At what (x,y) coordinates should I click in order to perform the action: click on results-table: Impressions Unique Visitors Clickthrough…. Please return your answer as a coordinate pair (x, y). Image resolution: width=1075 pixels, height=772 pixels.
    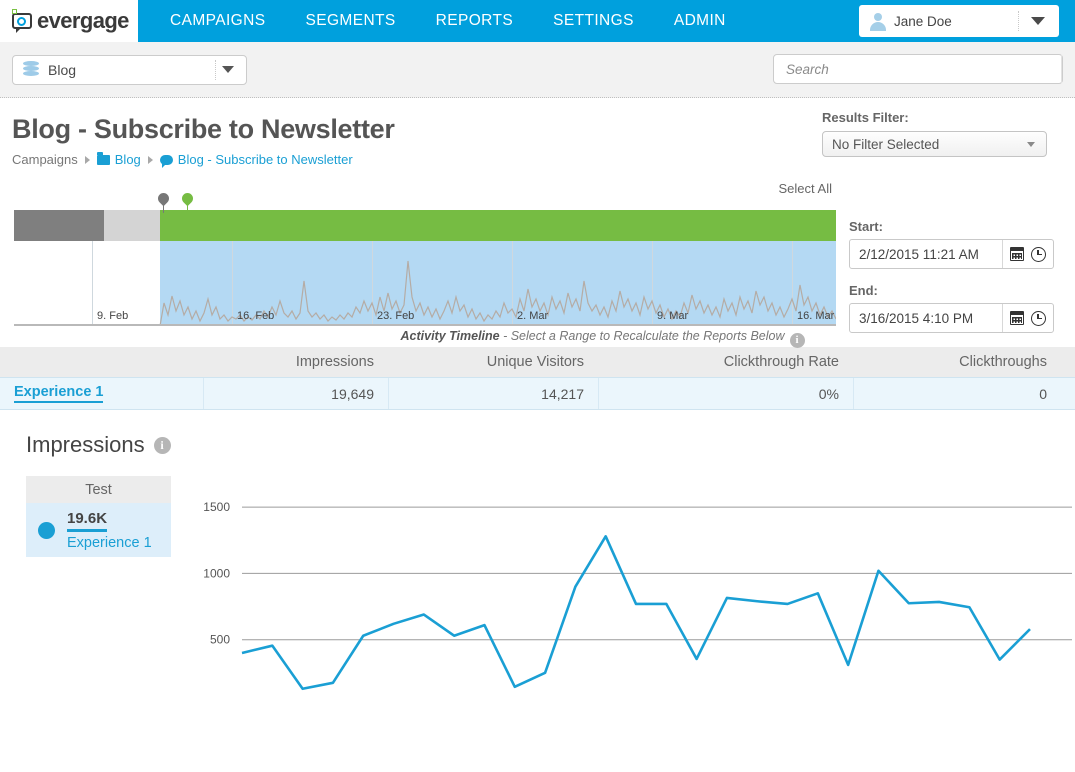
    Looking at the image, I should click on (537, 378).